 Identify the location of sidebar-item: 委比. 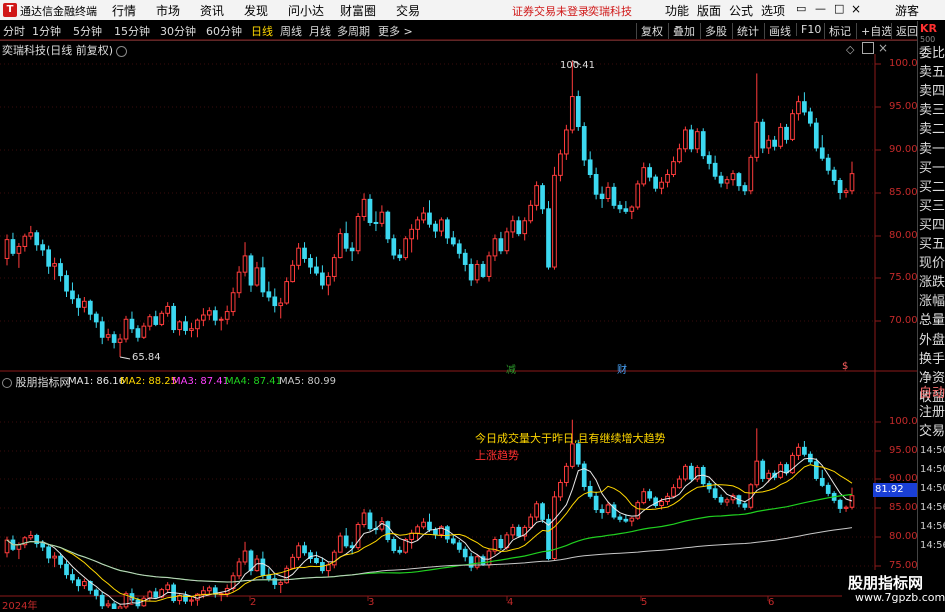
(932, 53).